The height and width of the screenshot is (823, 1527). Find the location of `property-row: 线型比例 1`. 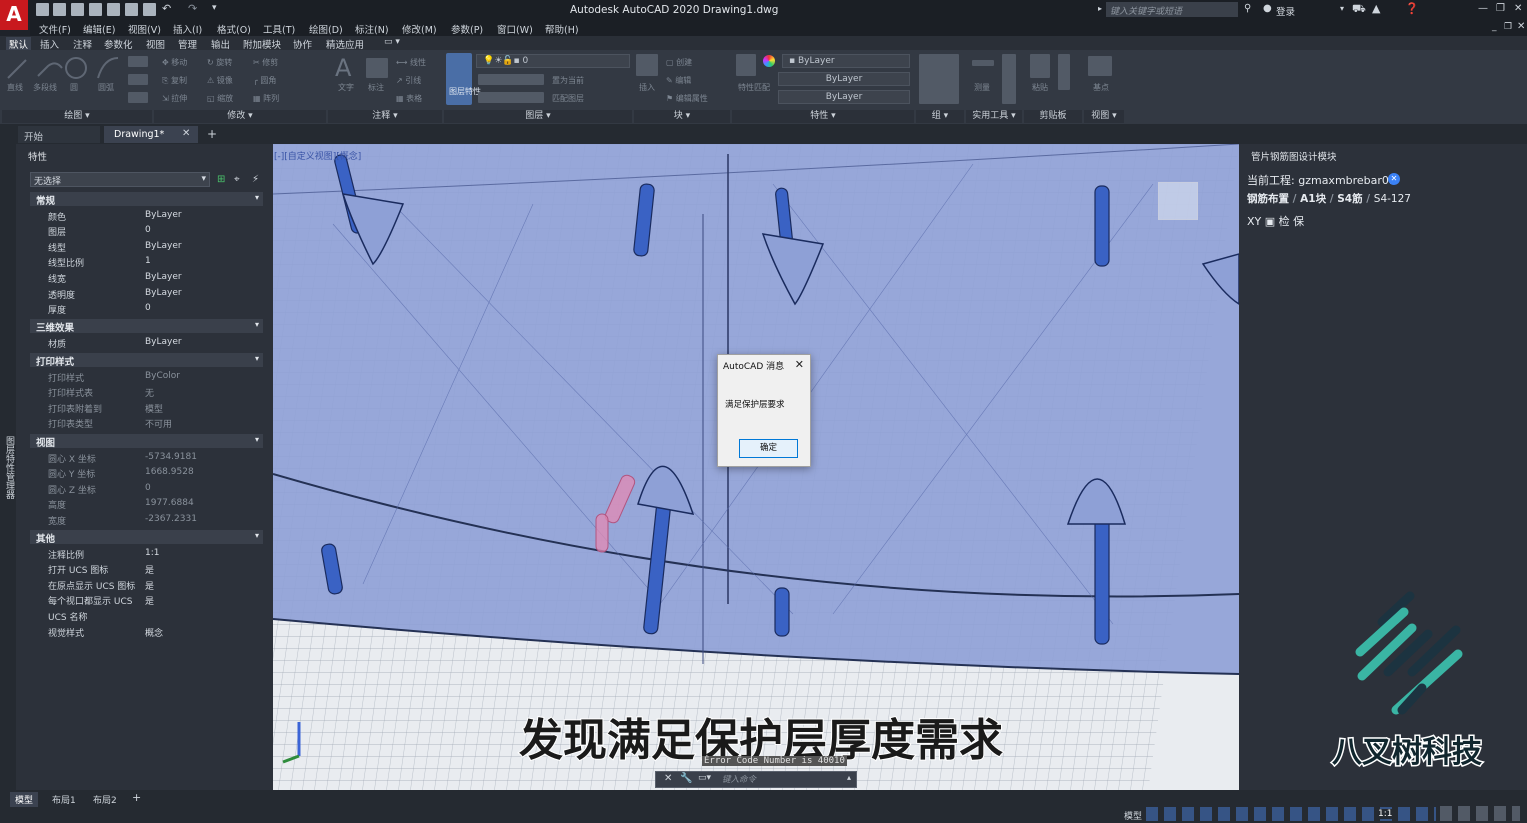

property-row: 线型比例 1 is located at coordinates (146, 262).